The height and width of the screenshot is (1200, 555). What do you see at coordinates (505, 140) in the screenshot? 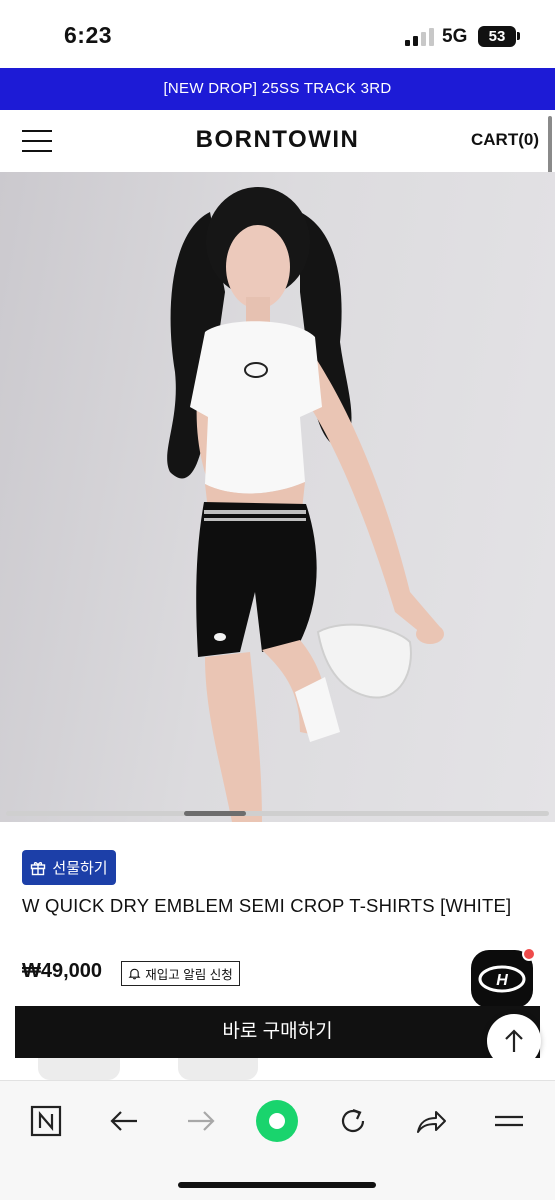
I see `cart-link: CART(0)` at bounding box center [505, 140].